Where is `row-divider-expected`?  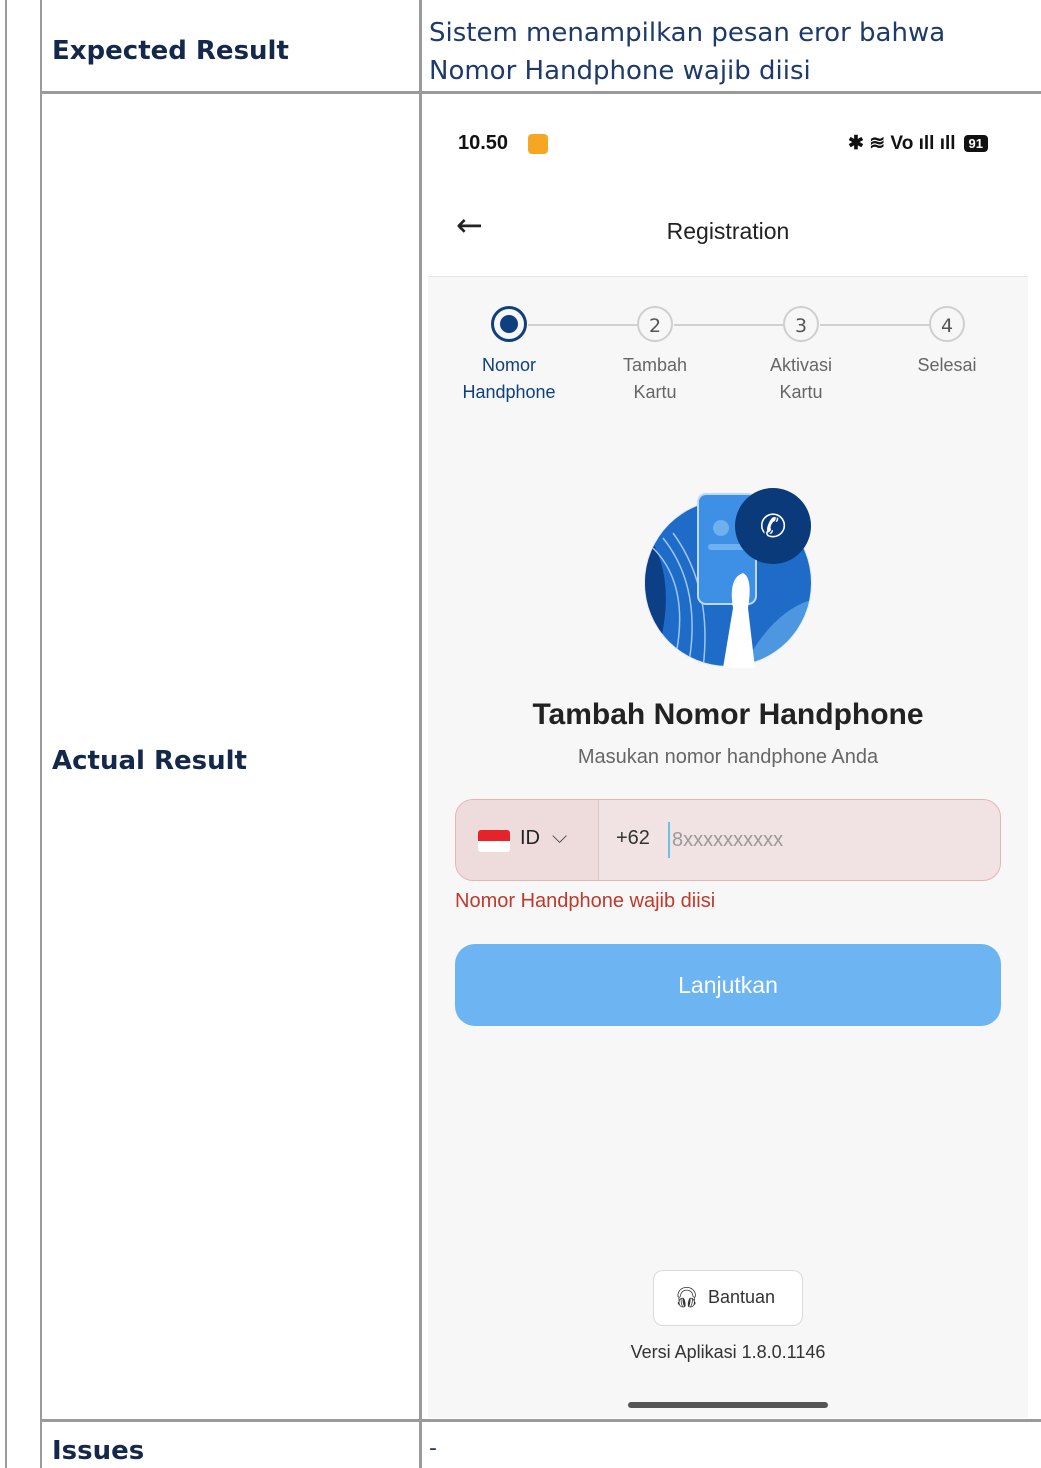 row-divider-expected is located at coordinates (540, 92).